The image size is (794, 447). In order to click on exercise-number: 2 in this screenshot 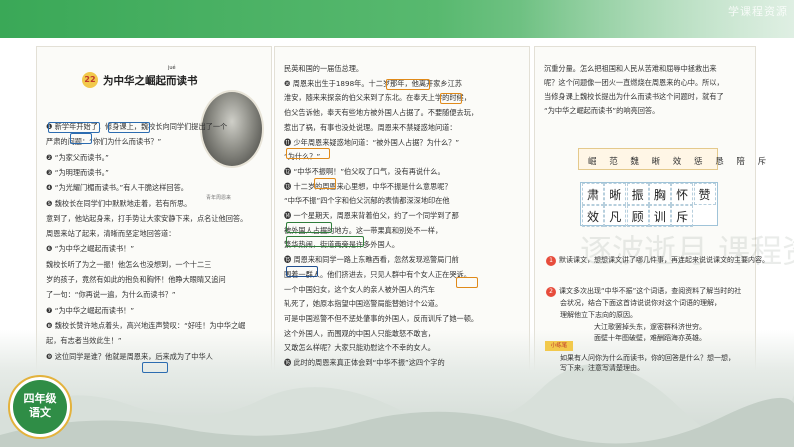, I will do `click(551, 292)`.